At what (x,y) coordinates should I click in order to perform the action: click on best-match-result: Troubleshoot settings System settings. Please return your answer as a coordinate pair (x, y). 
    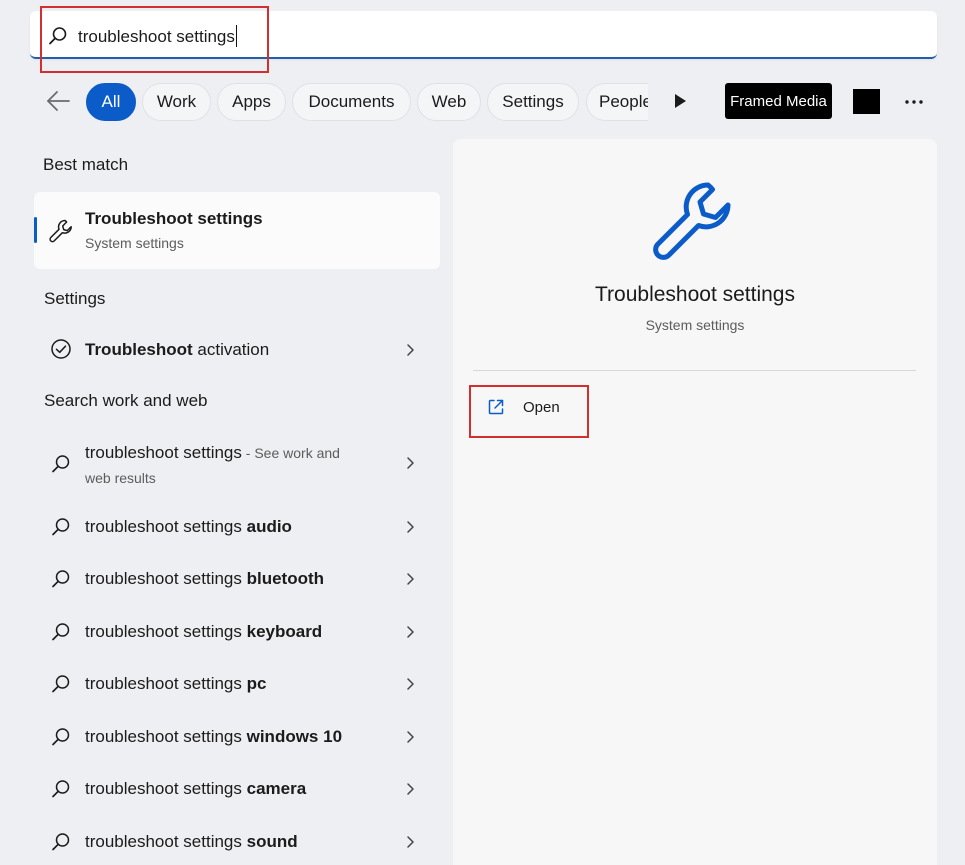
    Looking at the image, I should click on (237, 230).